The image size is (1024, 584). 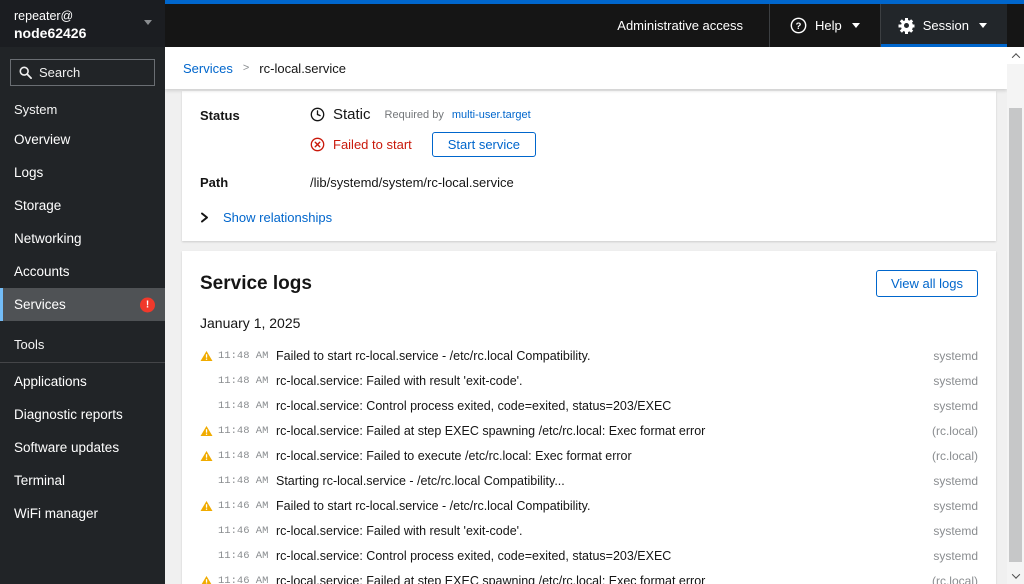 What do you see at coordinates (67, 447) in the screenshot?
I see `sidebar-item-label: Software updates` at bounding box center [67, 447].